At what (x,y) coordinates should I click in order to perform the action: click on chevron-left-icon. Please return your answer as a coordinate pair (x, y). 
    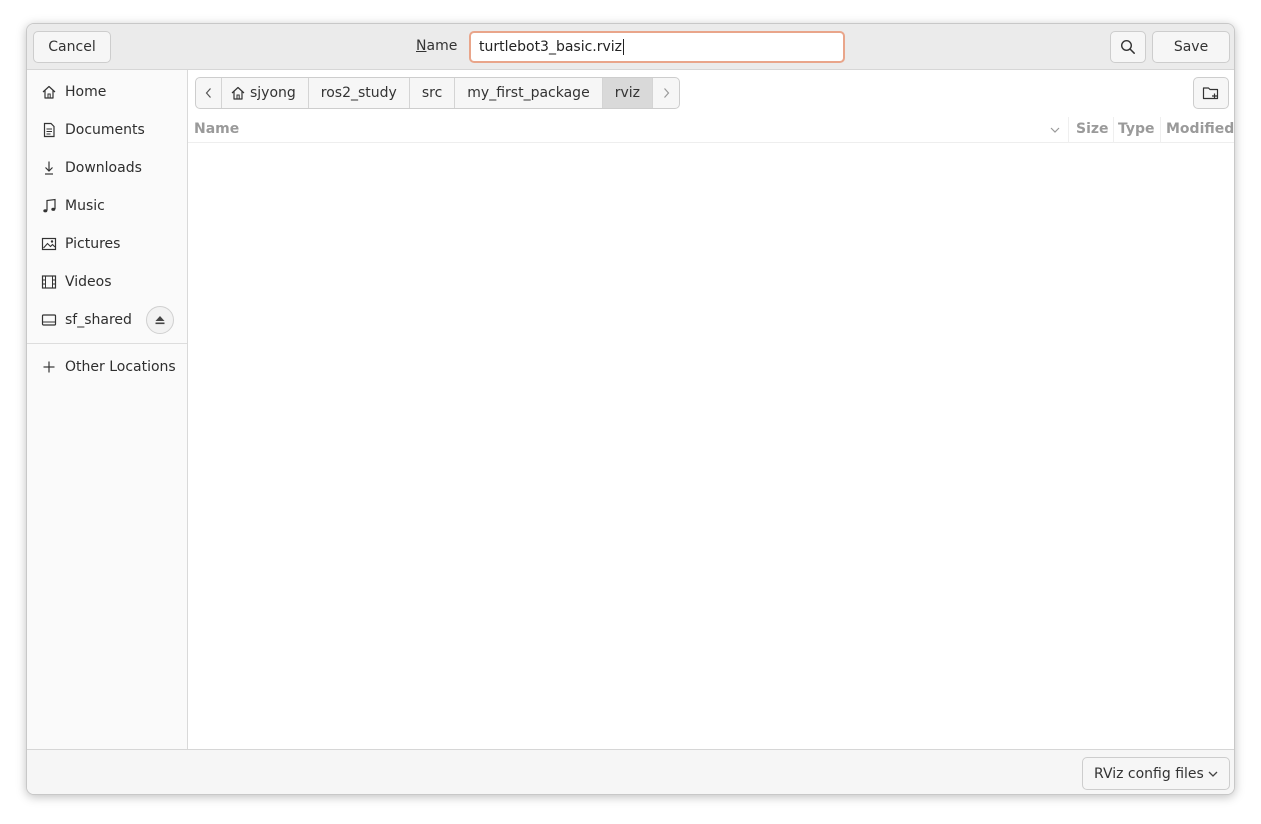
    Looking at the image, I should click on (208, 93).